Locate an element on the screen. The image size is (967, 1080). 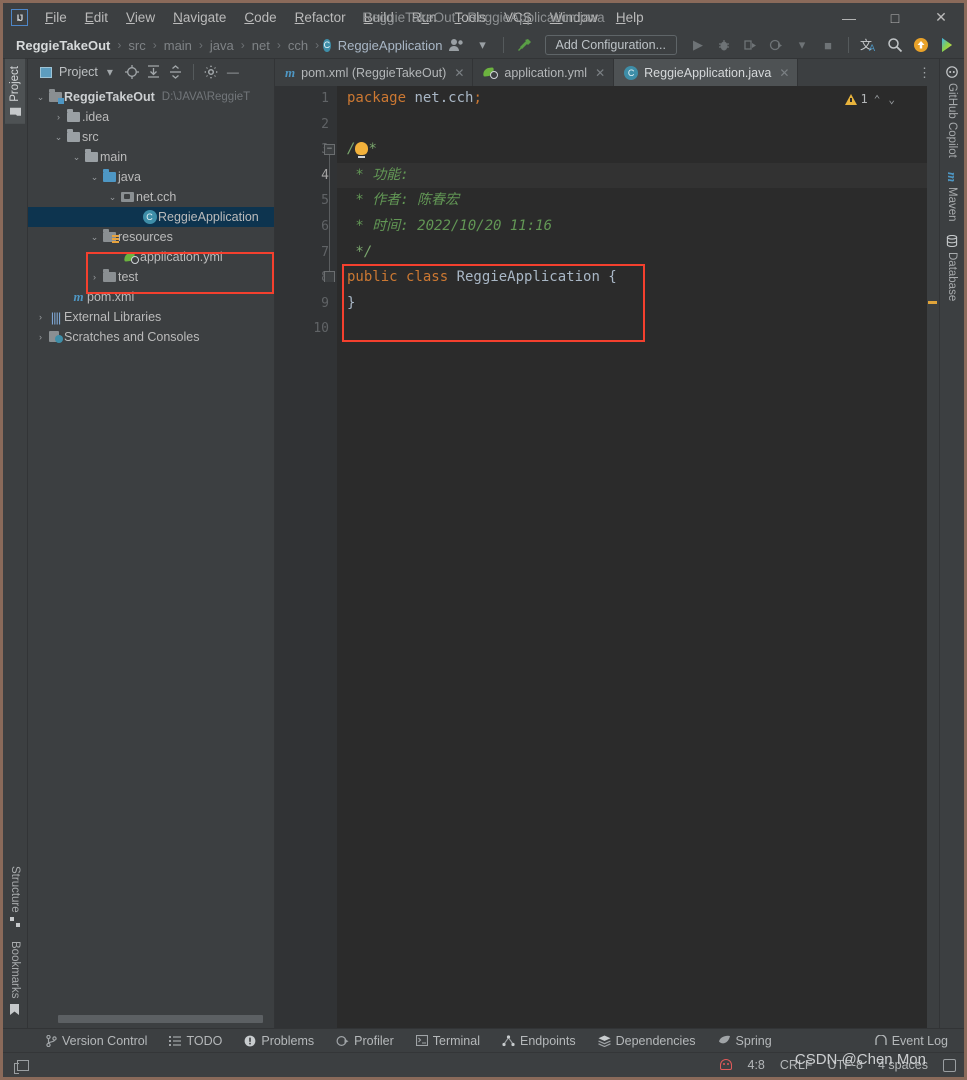
bottom-tab-terminal: Terminal is located at coordinates (448, 1041).